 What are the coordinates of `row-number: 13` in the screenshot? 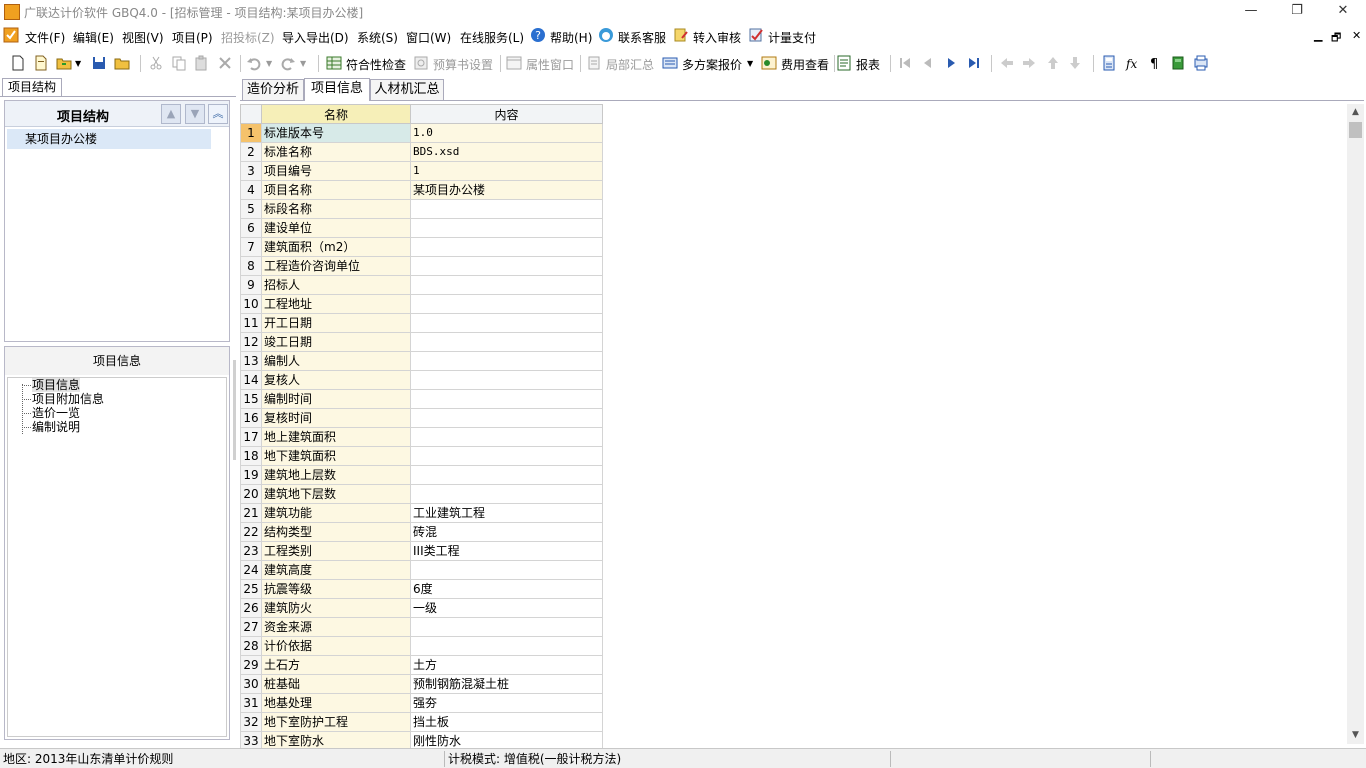 It's located at (251, 361).